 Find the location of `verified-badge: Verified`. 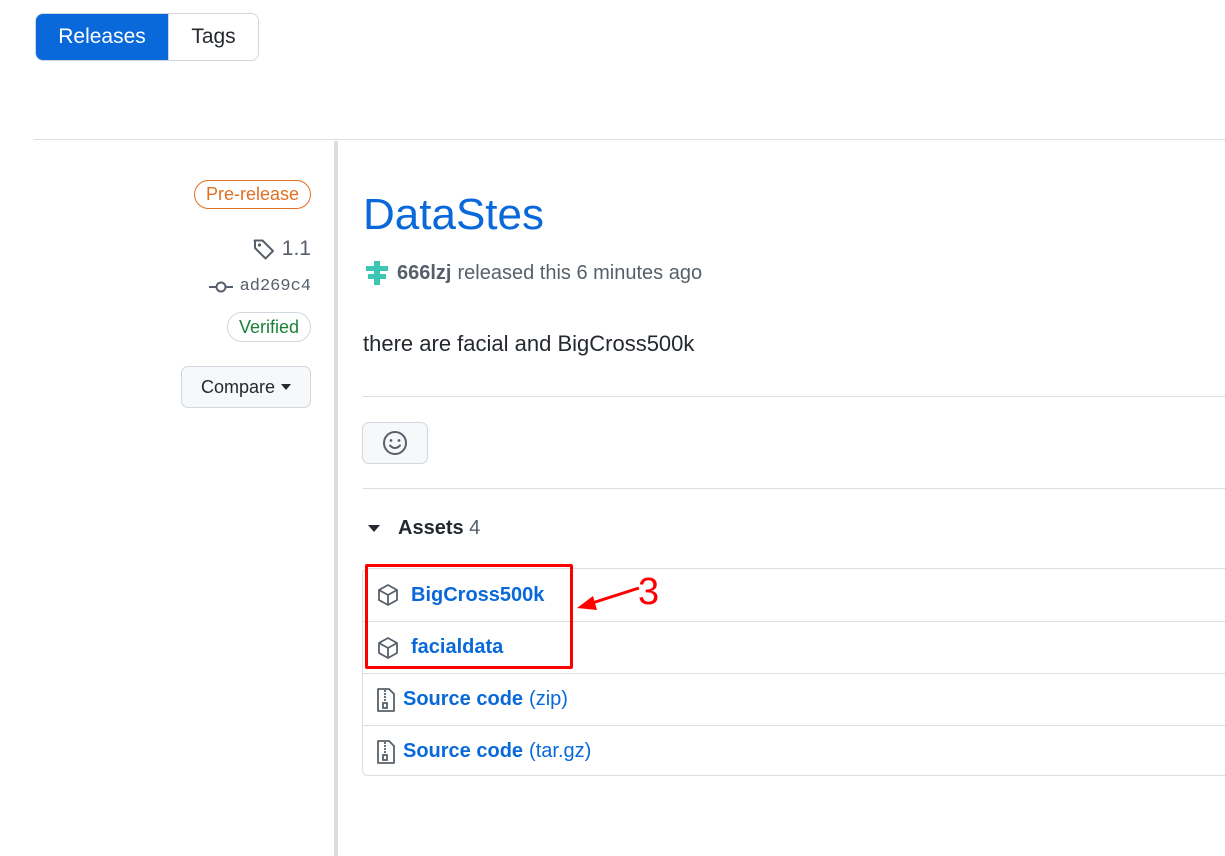

verified-badge: Verified is located at coordinates (268, 327).